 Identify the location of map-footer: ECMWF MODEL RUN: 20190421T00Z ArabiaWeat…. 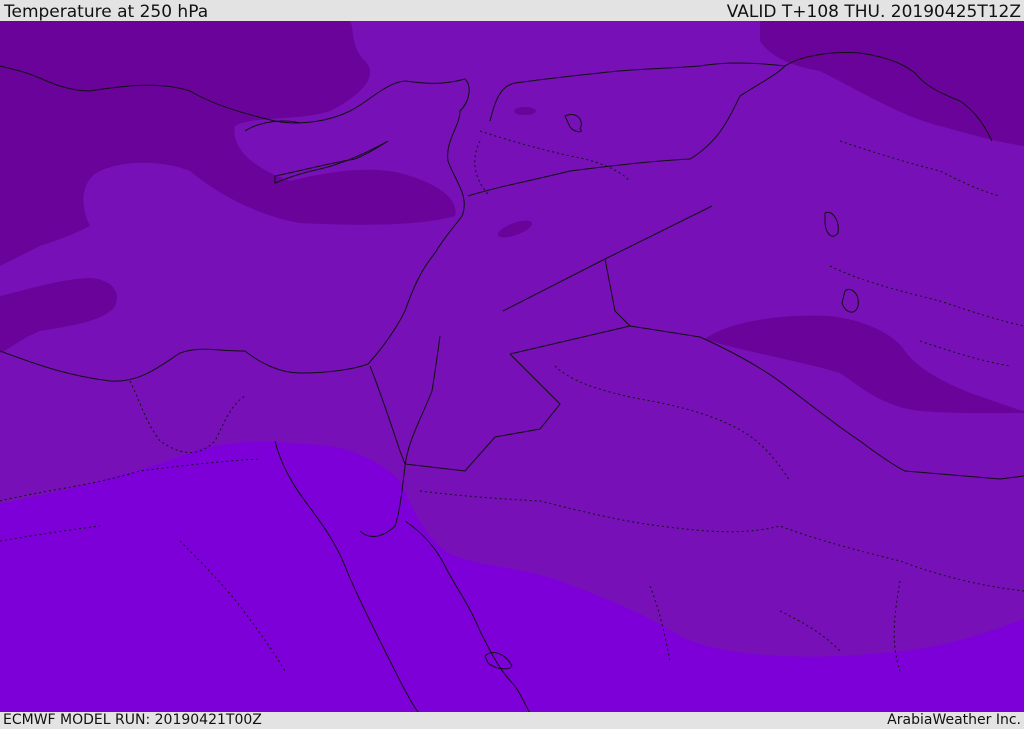
(512, 720).